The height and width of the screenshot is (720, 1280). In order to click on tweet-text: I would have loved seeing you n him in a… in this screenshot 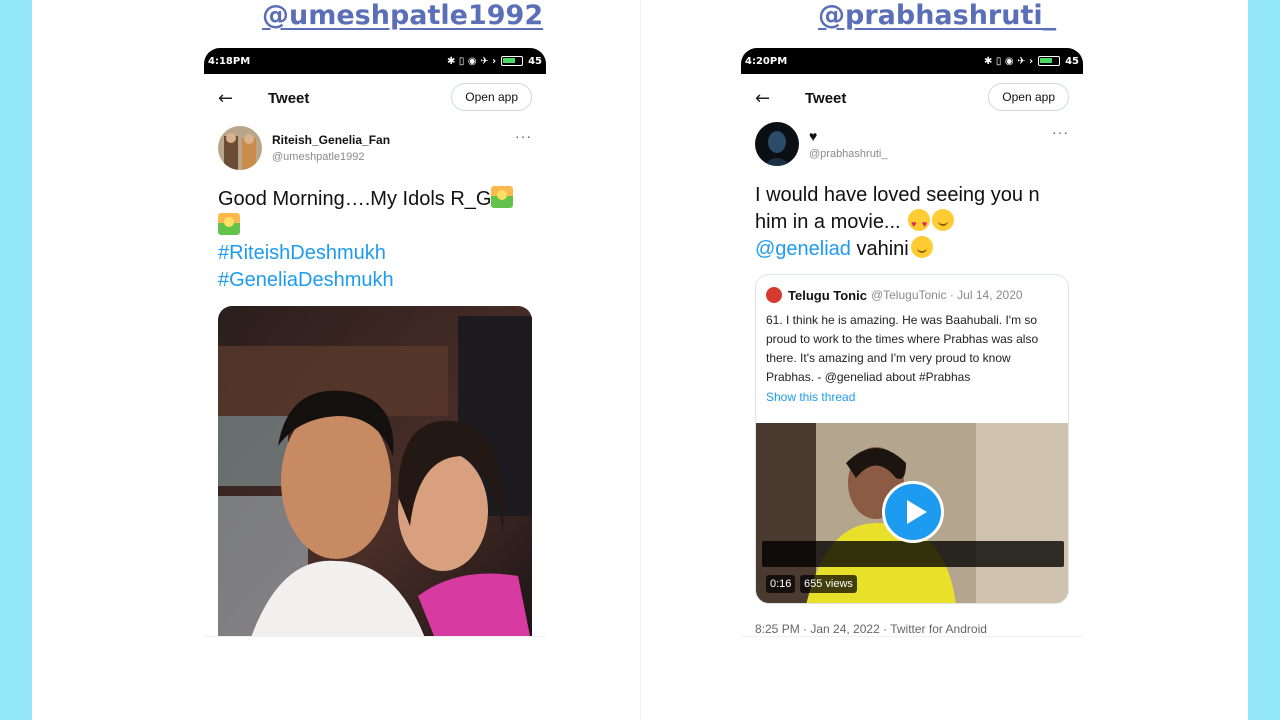, I will do `click(914, 222)`.